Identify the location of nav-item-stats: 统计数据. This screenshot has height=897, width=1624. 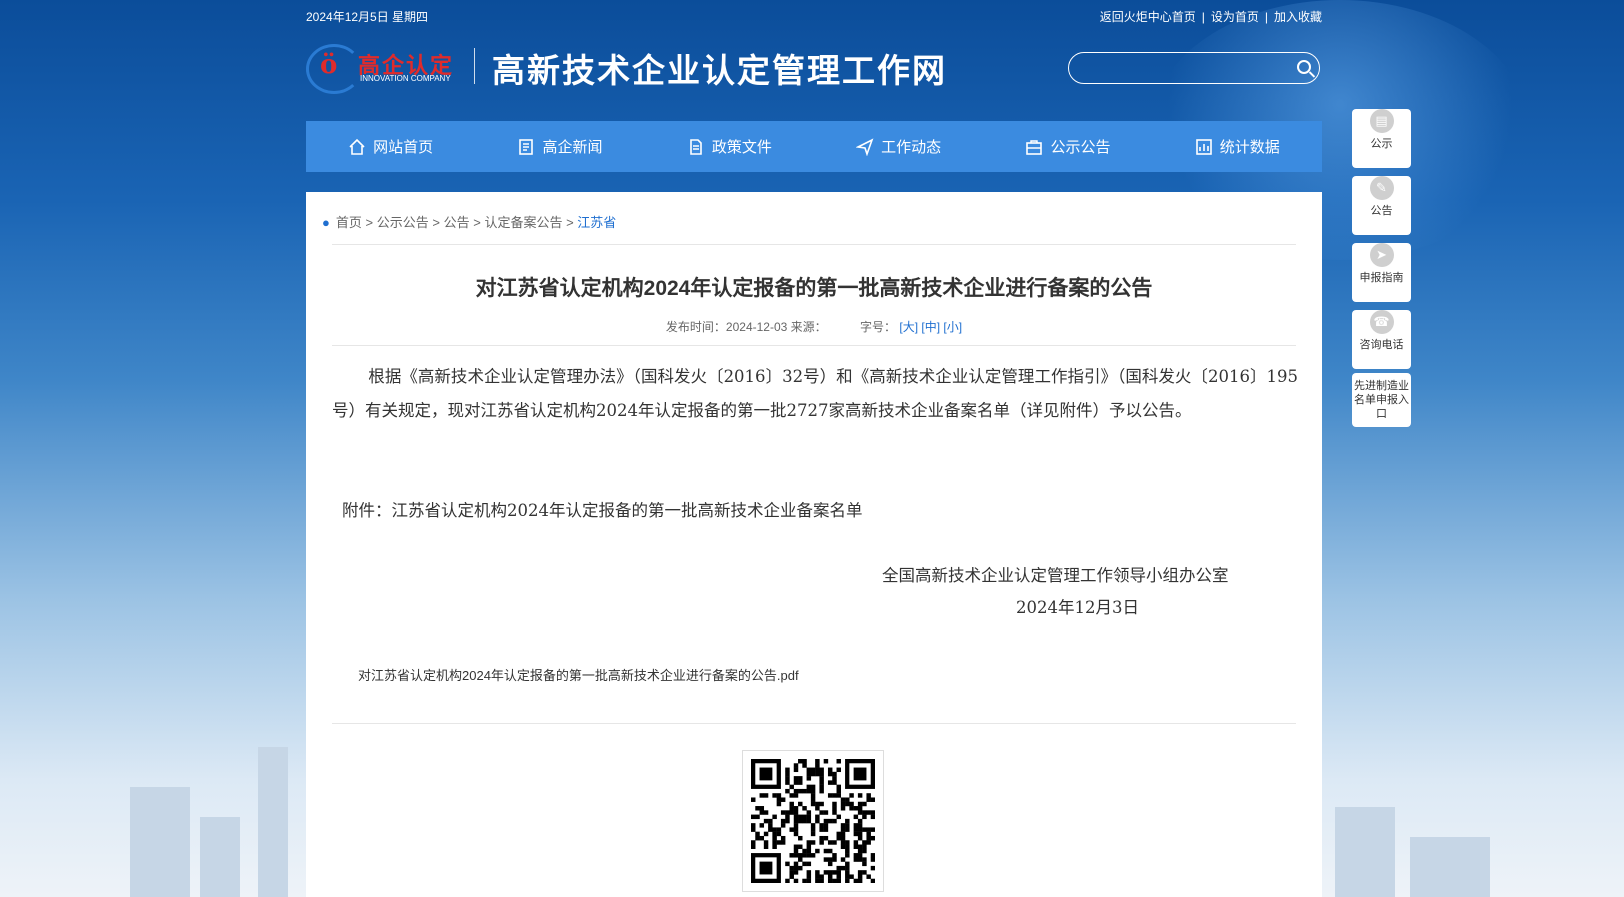
(1237, 146).